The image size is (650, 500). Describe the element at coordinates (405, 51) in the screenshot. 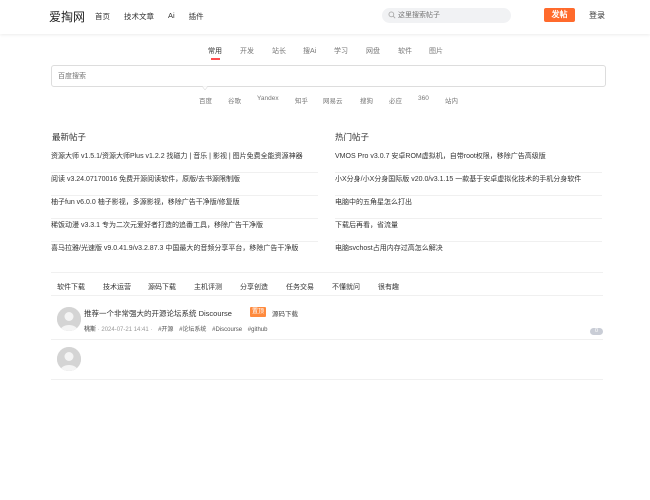

I see `tab-software: 软件` at that location.